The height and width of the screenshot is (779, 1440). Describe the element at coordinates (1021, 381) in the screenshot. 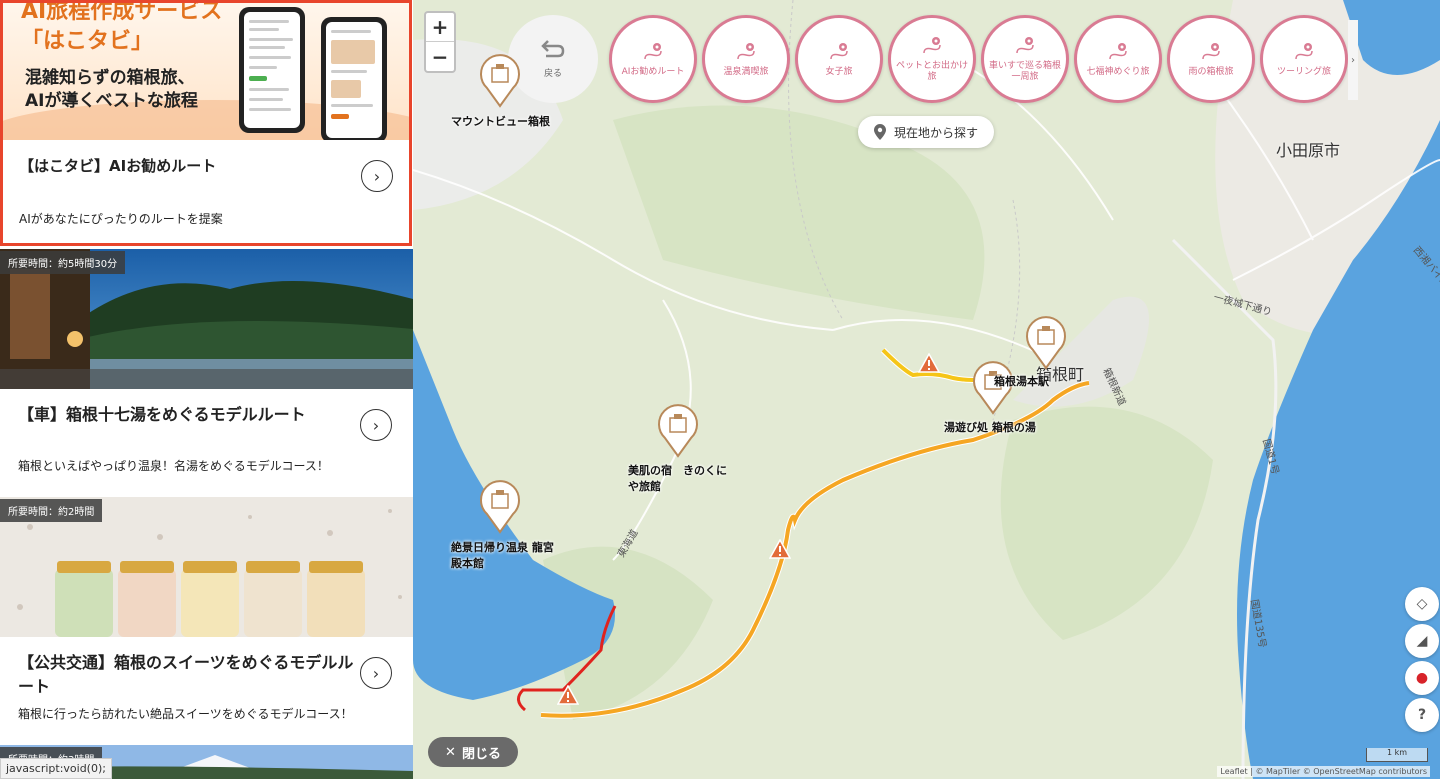

I see `poi-label-yumoto-station: 箱根湯本駅` at that location.